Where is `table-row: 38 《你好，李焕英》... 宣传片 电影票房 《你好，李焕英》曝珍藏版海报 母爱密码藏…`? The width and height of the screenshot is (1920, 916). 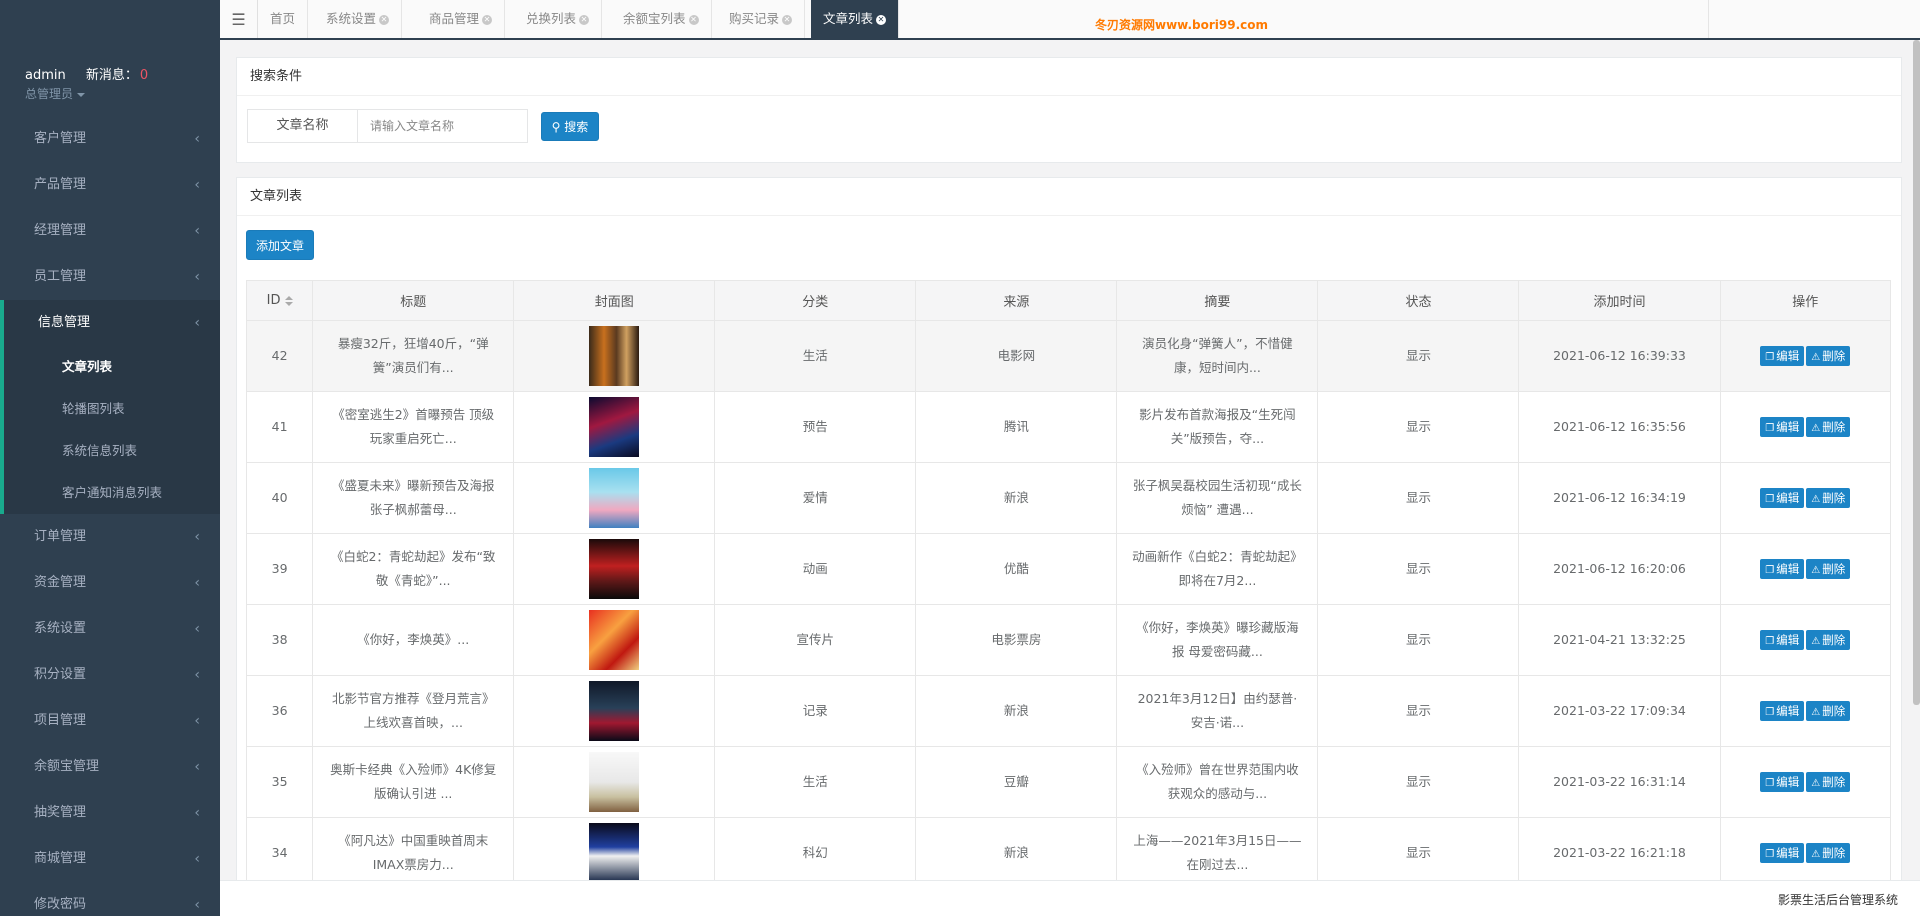 table-row: 38 《你好，李焕英》... 宣传片 电影票房 《你好，李焕英》曝珍藏版海报 母爱密码藏… is located at coordinates (1068, 640).